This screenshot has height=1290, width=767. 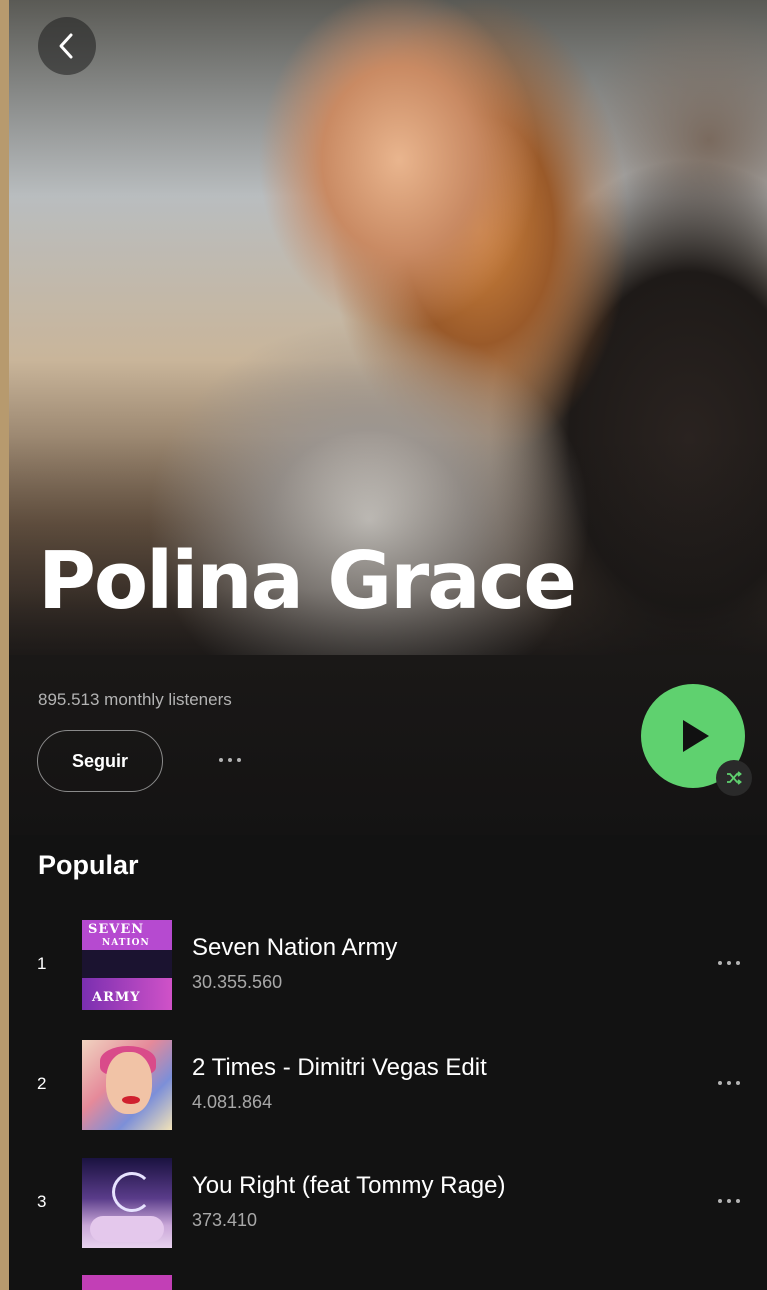 What do you see at coordinates (225, 1220) in the screenshot?
I see `track-play-count: 373.410` at bounding box center [225, 1220].